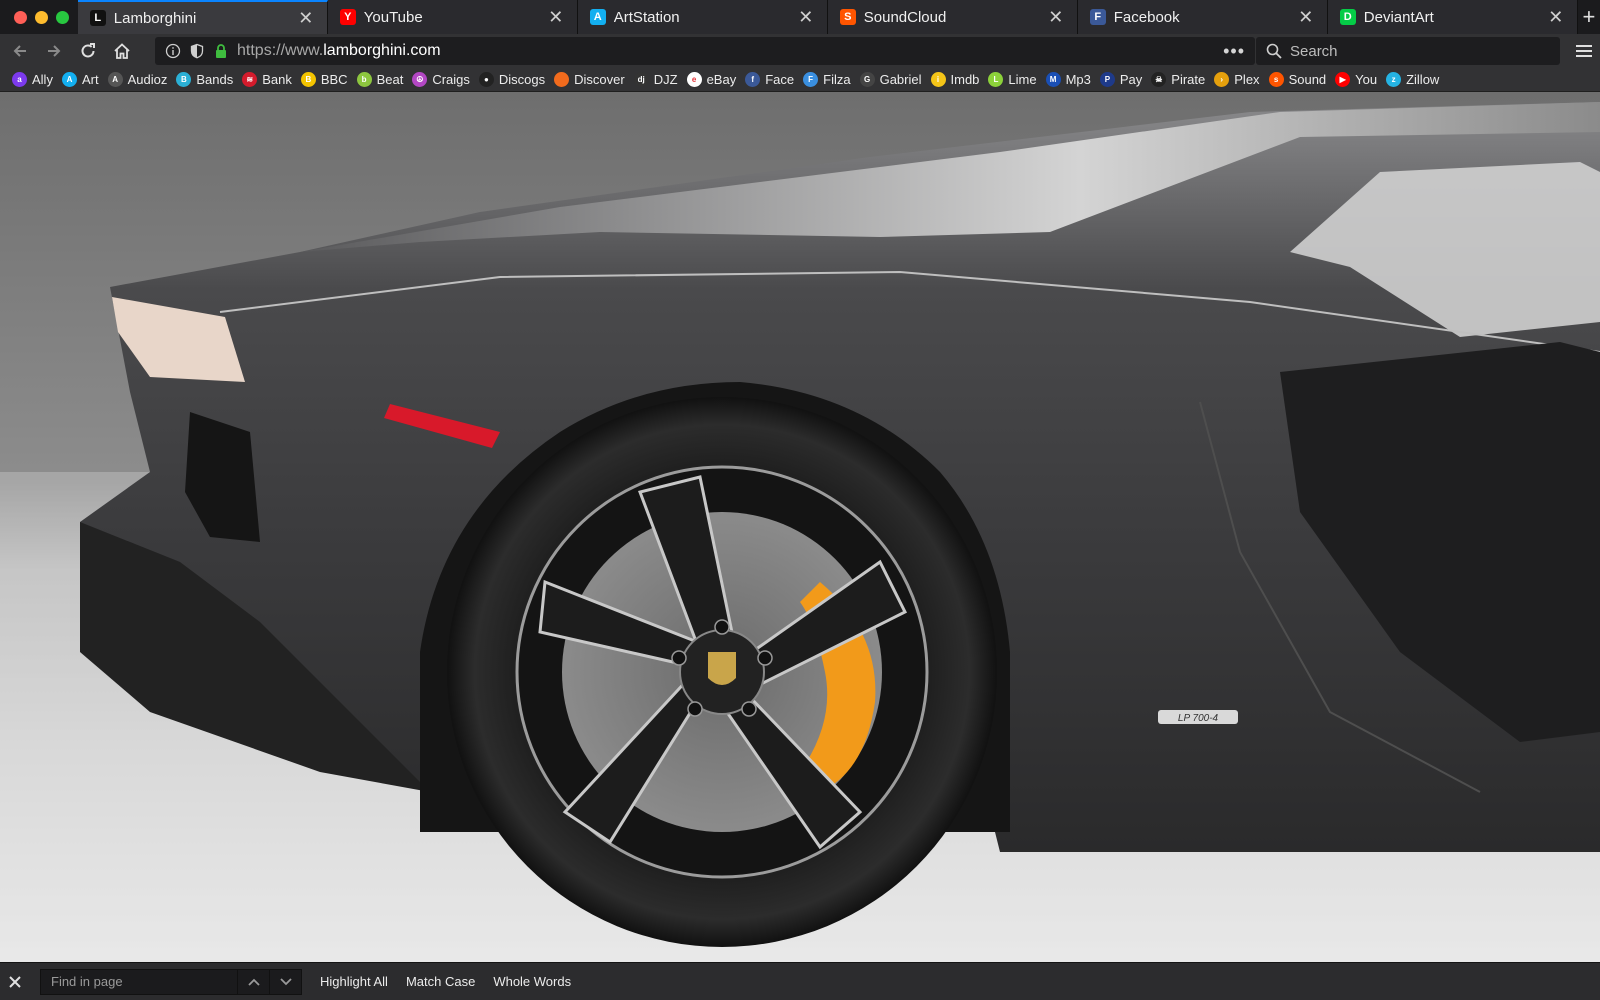 The image size is (1600, 1000). I want to click on bookmark-art: A Art, so click(80, 79).